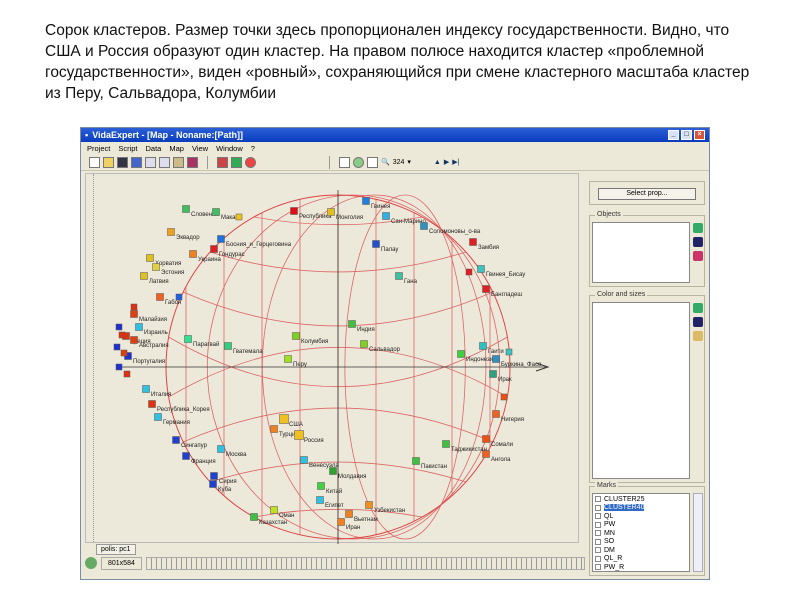  I want to click on zoom-icon: 🔍, so click(385, 162).